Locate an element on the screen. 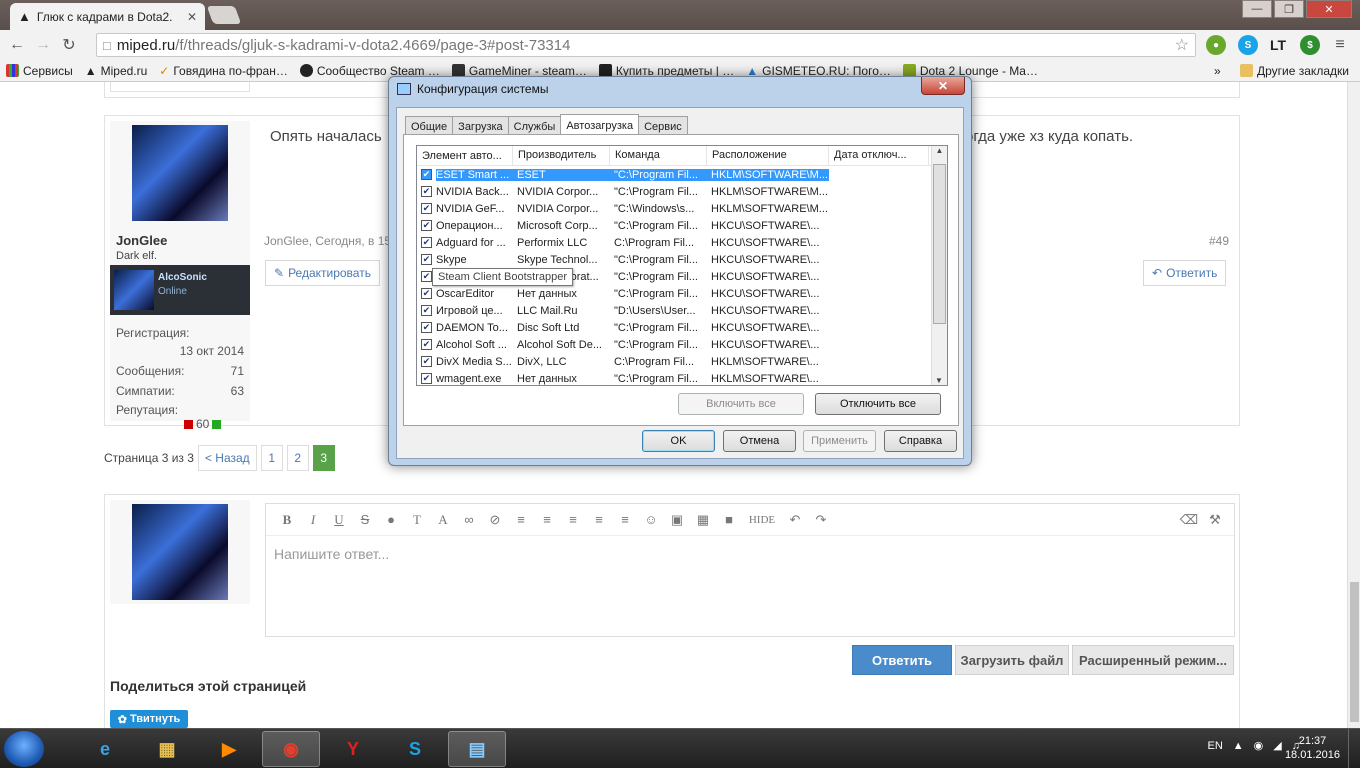 The image size is (1360, 768). reply-button: ↶ Ответить is located at coordinates (1185, 273).